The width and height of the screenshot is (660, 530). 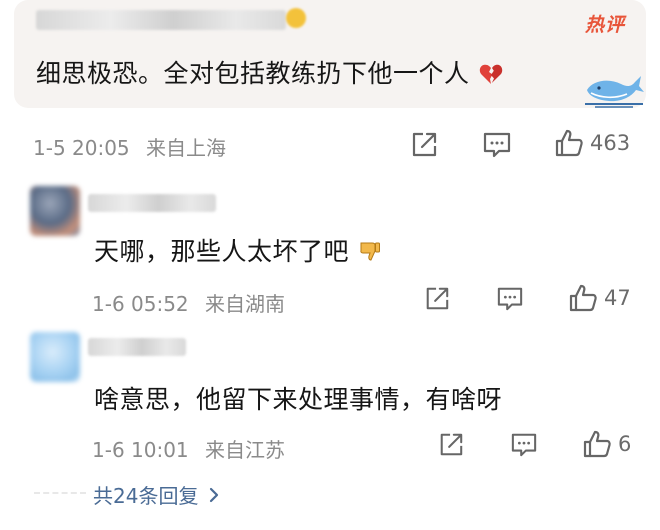 I want to click on reply-location: 来自江苏, so click(x=245, y=450).